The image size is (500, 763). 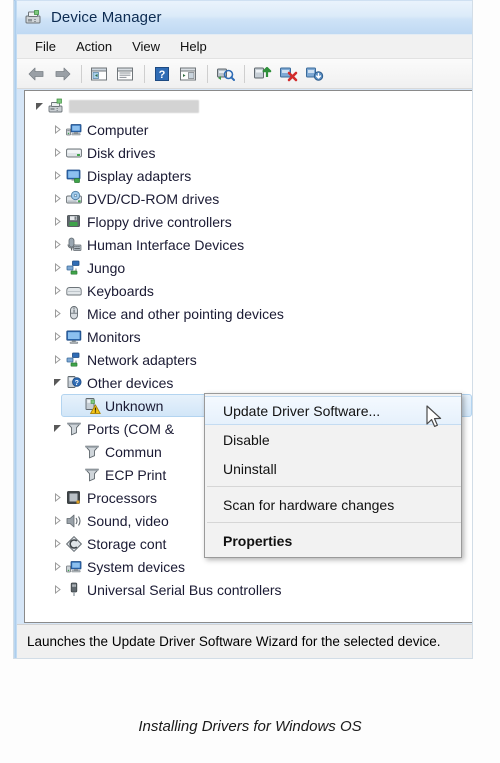 I want to click on processor-icon, so click(x=74, y=498).